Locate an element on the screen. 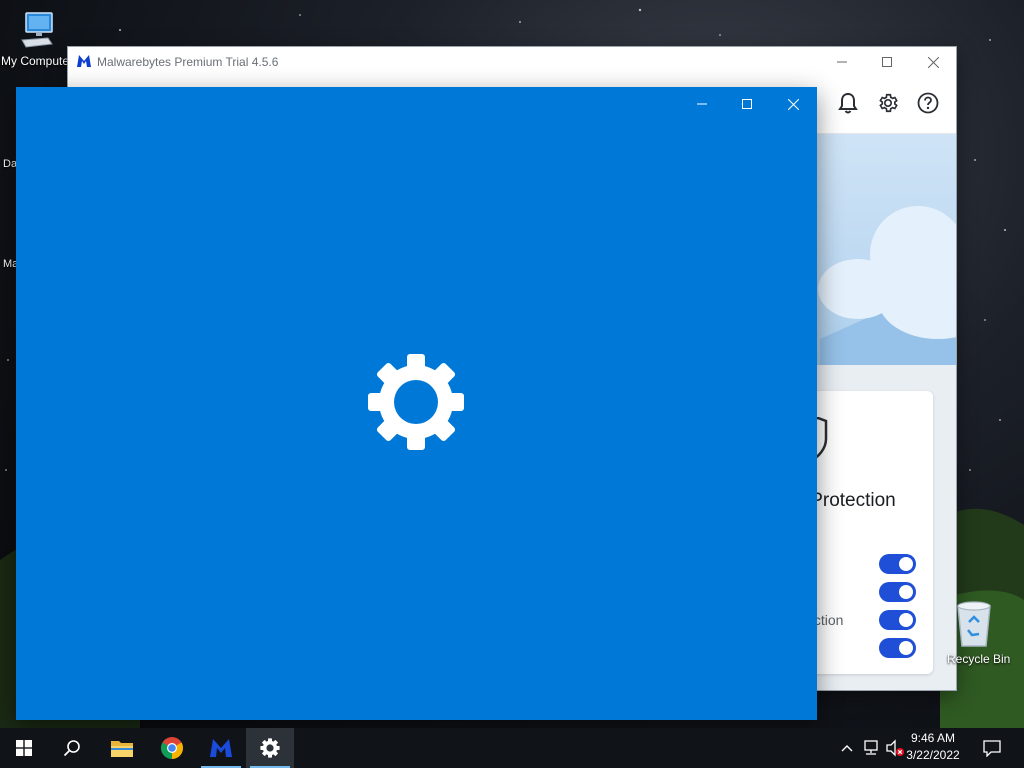 This screenshot has height=768, width=1024. malwarebytes-icon is located at coordinates (221, 748).